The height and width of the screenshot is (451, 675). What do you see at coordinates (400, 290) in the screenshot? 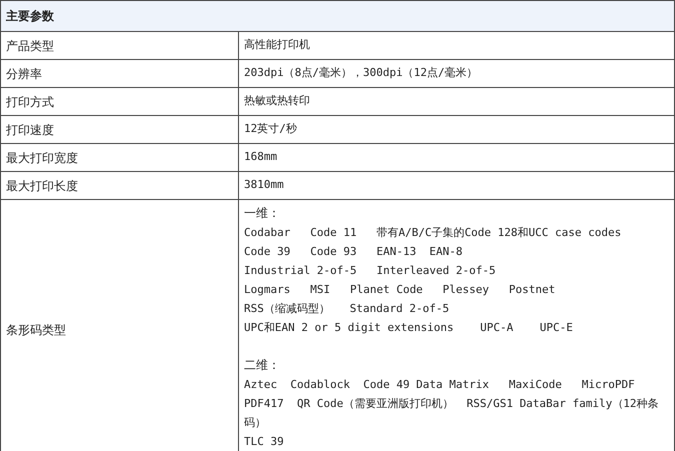
I see `barcode-list-line: Logmars MSI Planet Code Plessey Postnet` at bounding box center [400, 290].